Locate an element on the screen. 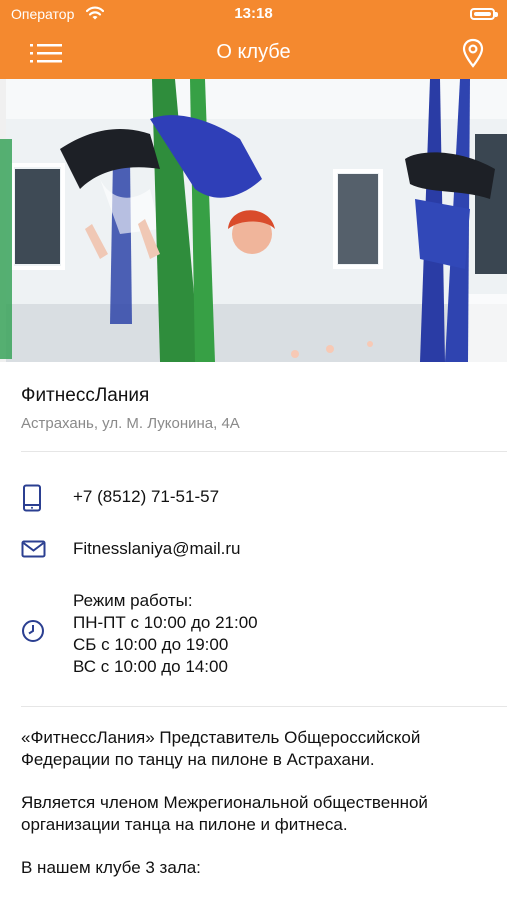 Image resolution: width=507 pixels, height=900 pixels. mail-icon is located at coordinates (33, 549).